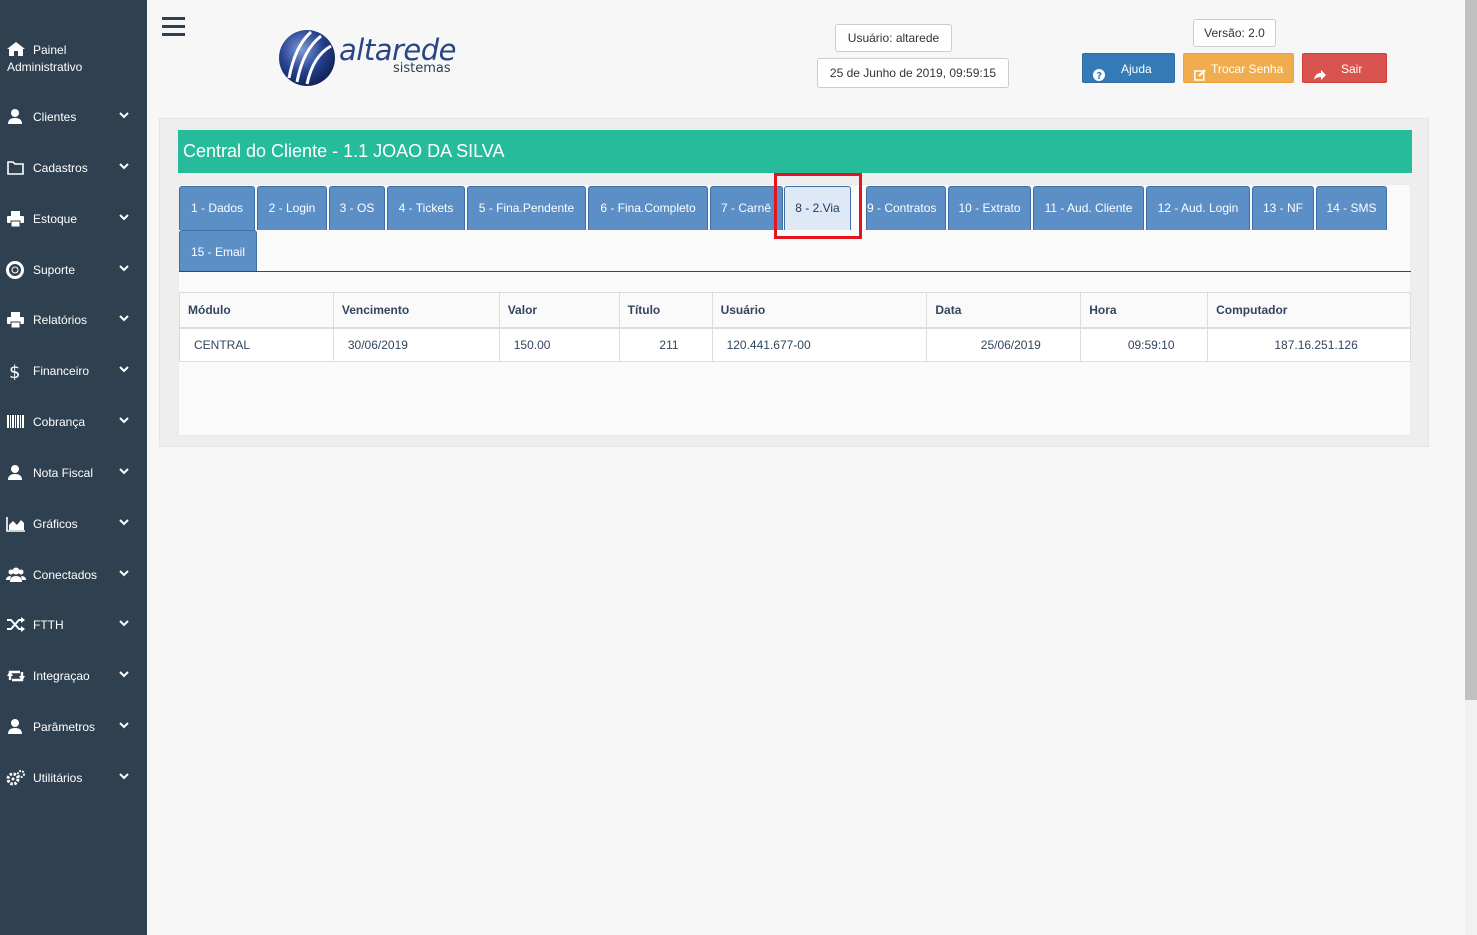 This screenshot has height=935, width=1477. Describe the element at coordinates (1198, 208) in the screenshot. I see `tab-aud-login: 12 - Aud. Login` at that location.